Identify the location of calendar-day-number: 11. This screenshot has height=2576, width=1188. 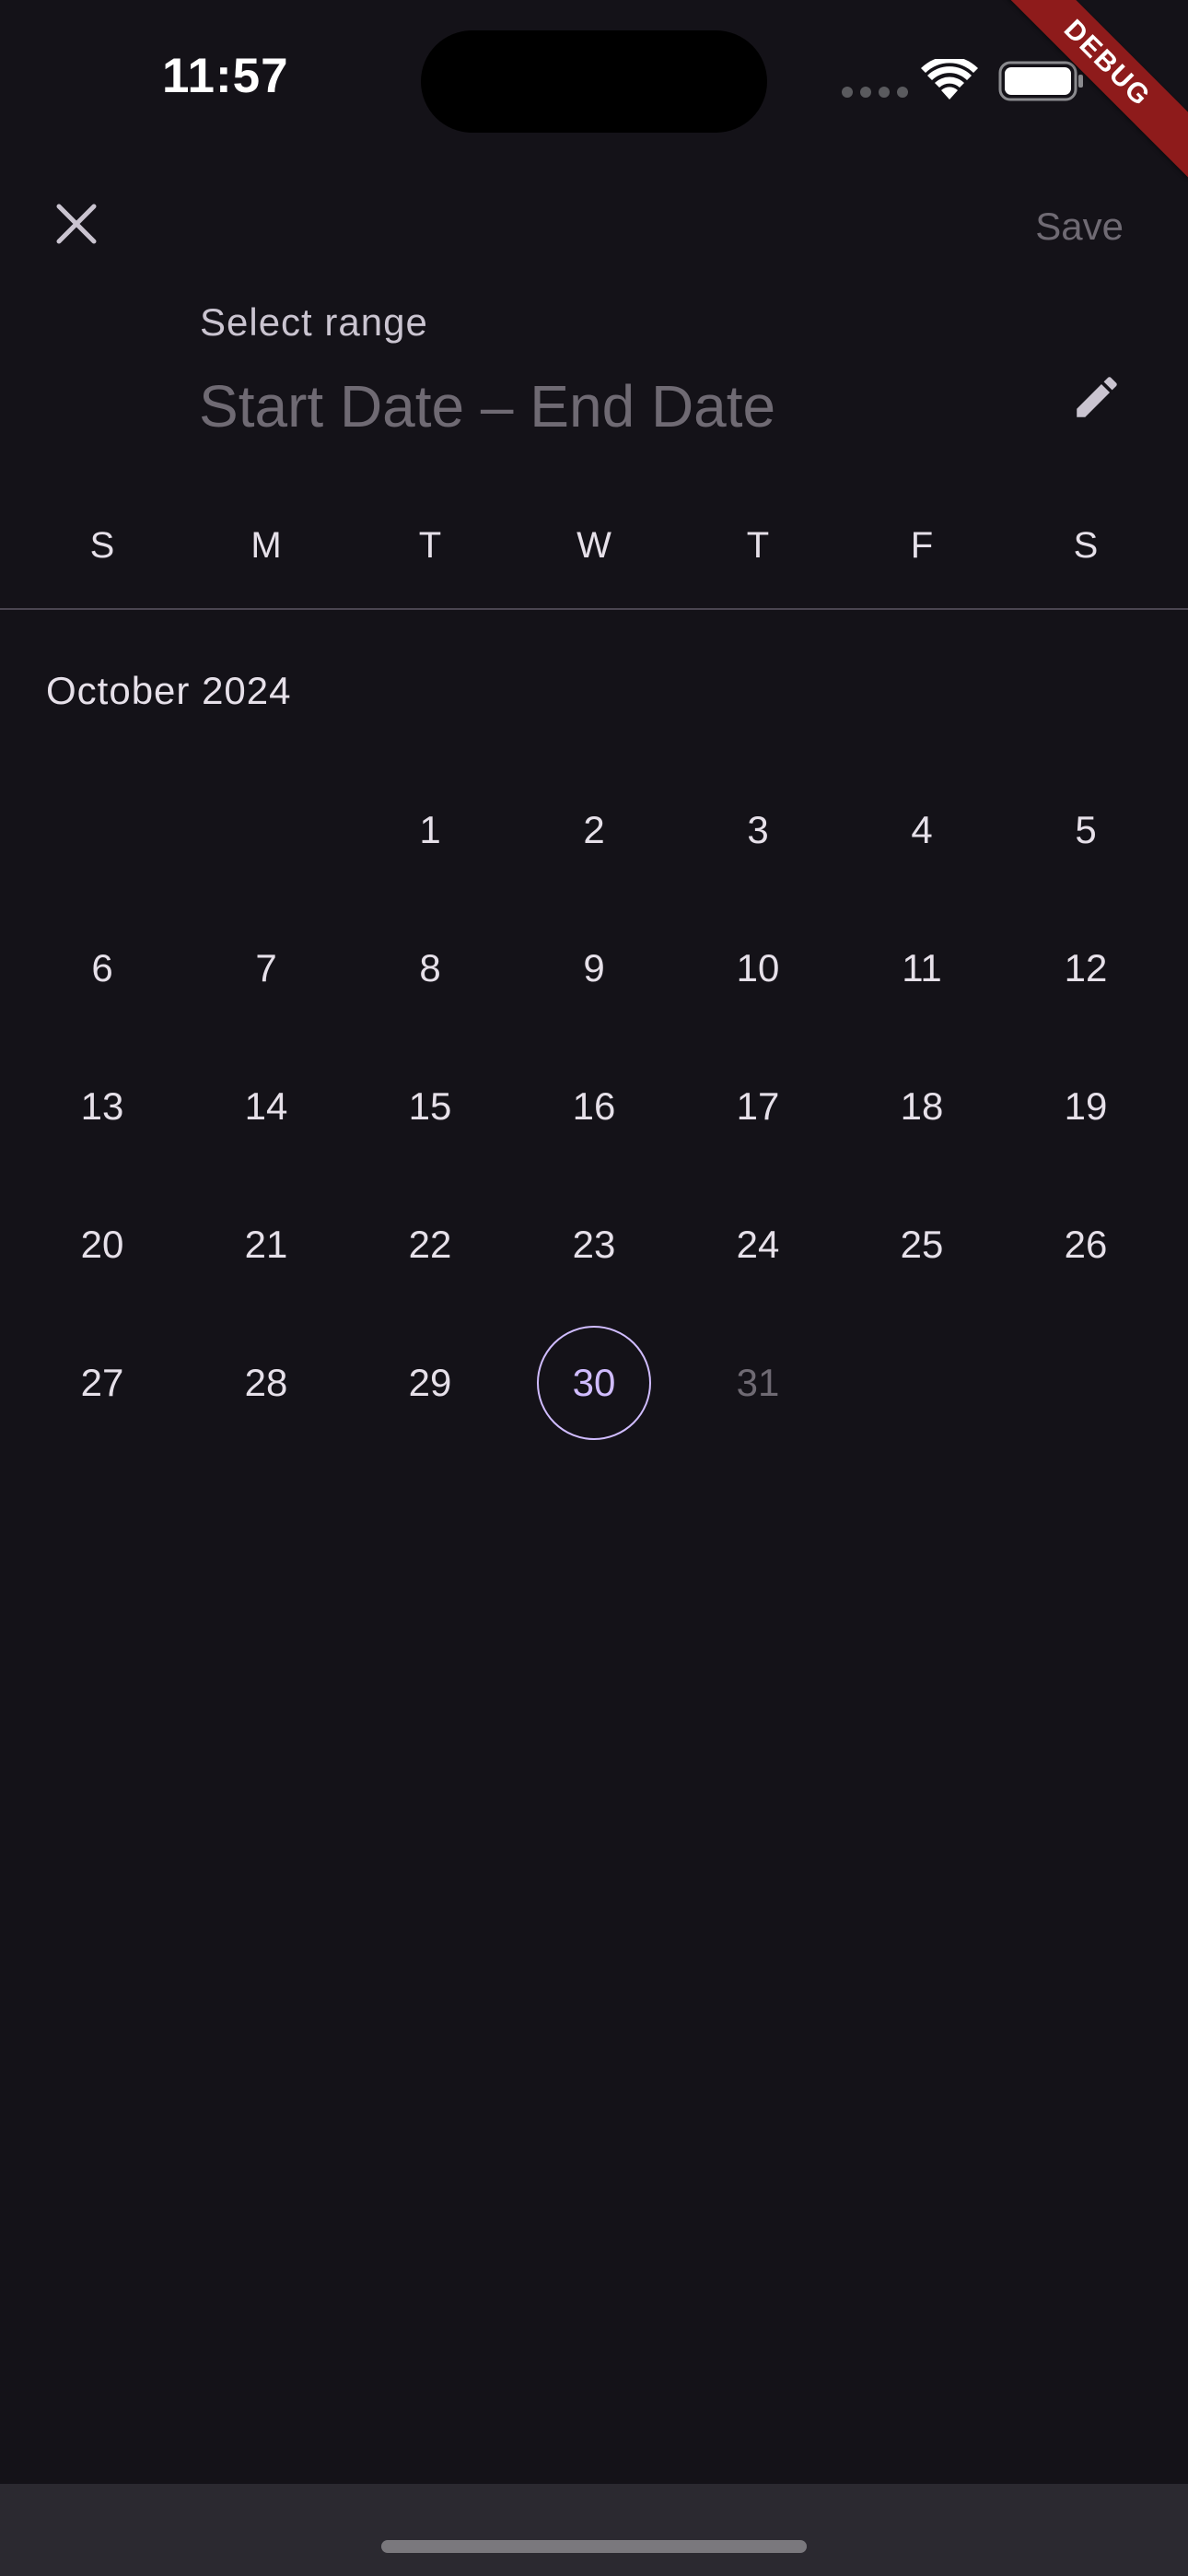
(922, 967).